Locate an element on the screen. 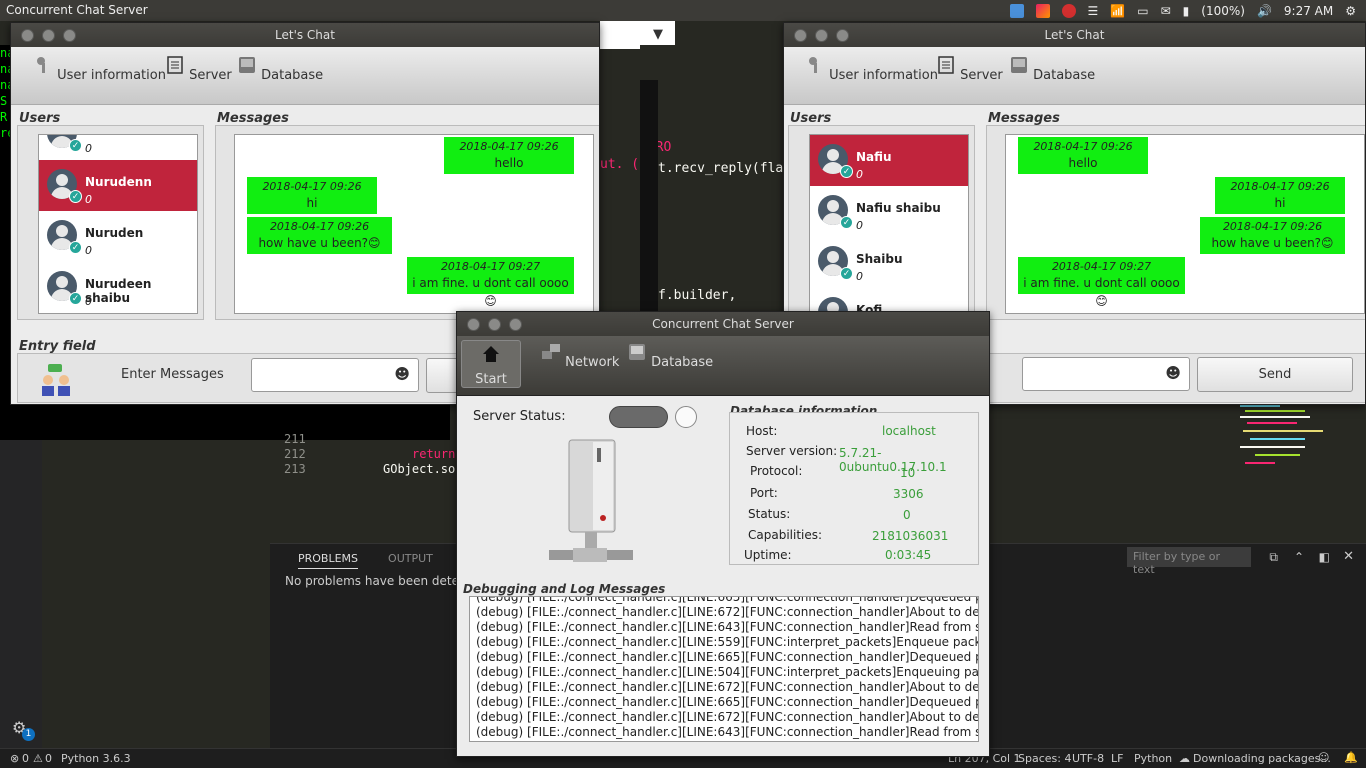 The height and width of the screenshot is (768, 1366). volume-icon: 🔊 is located at coordinates (1264, 11).